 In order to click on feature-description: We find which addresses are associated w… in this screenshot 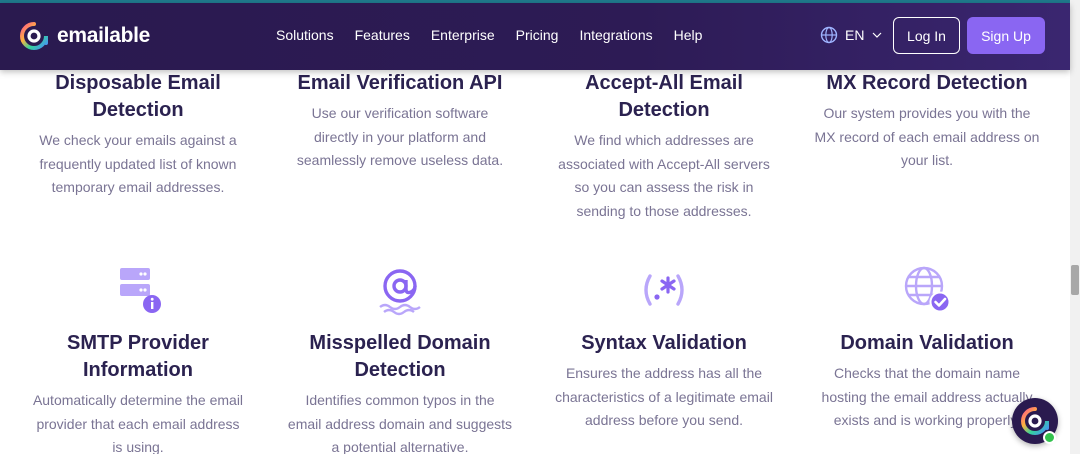, I will do `click(664, 175)`.